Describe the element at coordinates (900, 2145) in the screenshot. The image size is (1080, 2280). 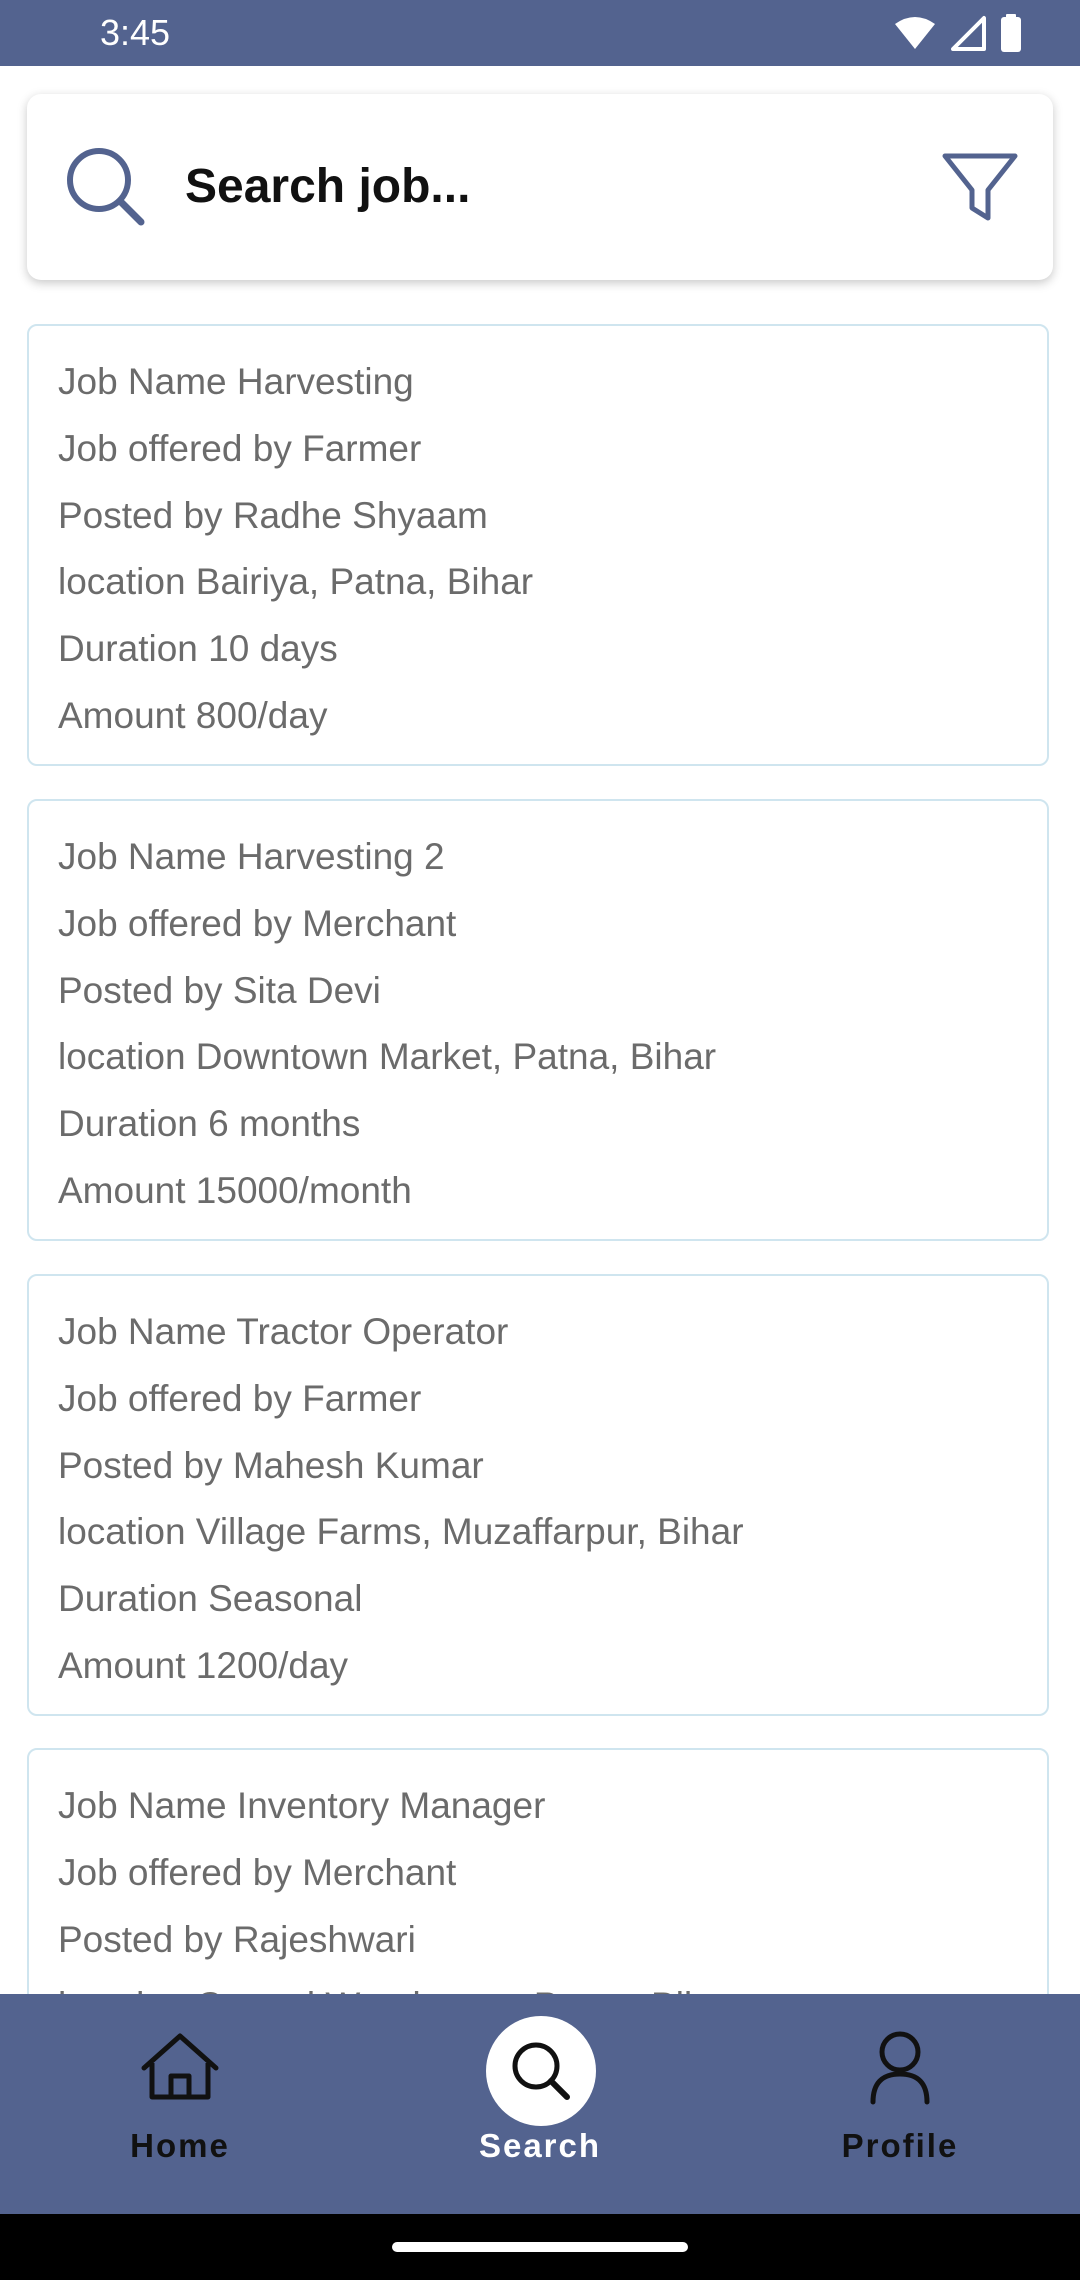
I see `nav-profile-label: Profile` at that location.